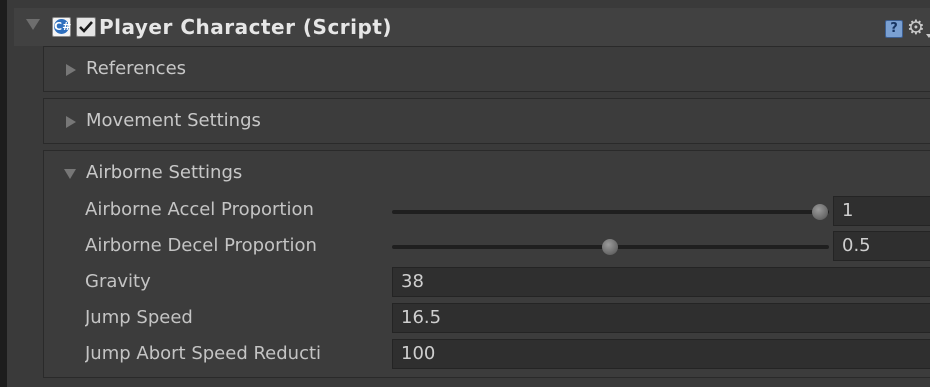 The image size is (936, 387). What do you see at coordinates (139, 317) in the screenshot?
I see `jump-speed-label: Jump Speed` at bounding box center [139, 317].